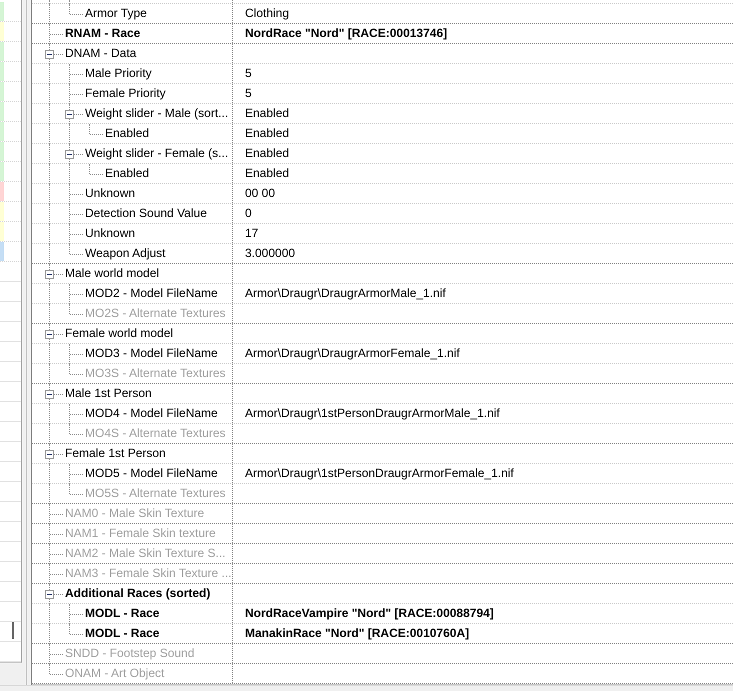 The image size is (733, 691). Describe the element at coordinates (352, 353) in the screenshot. I see `field-value: Armor\Draugr\DraugrArmorFemale_1.nif` at that location.